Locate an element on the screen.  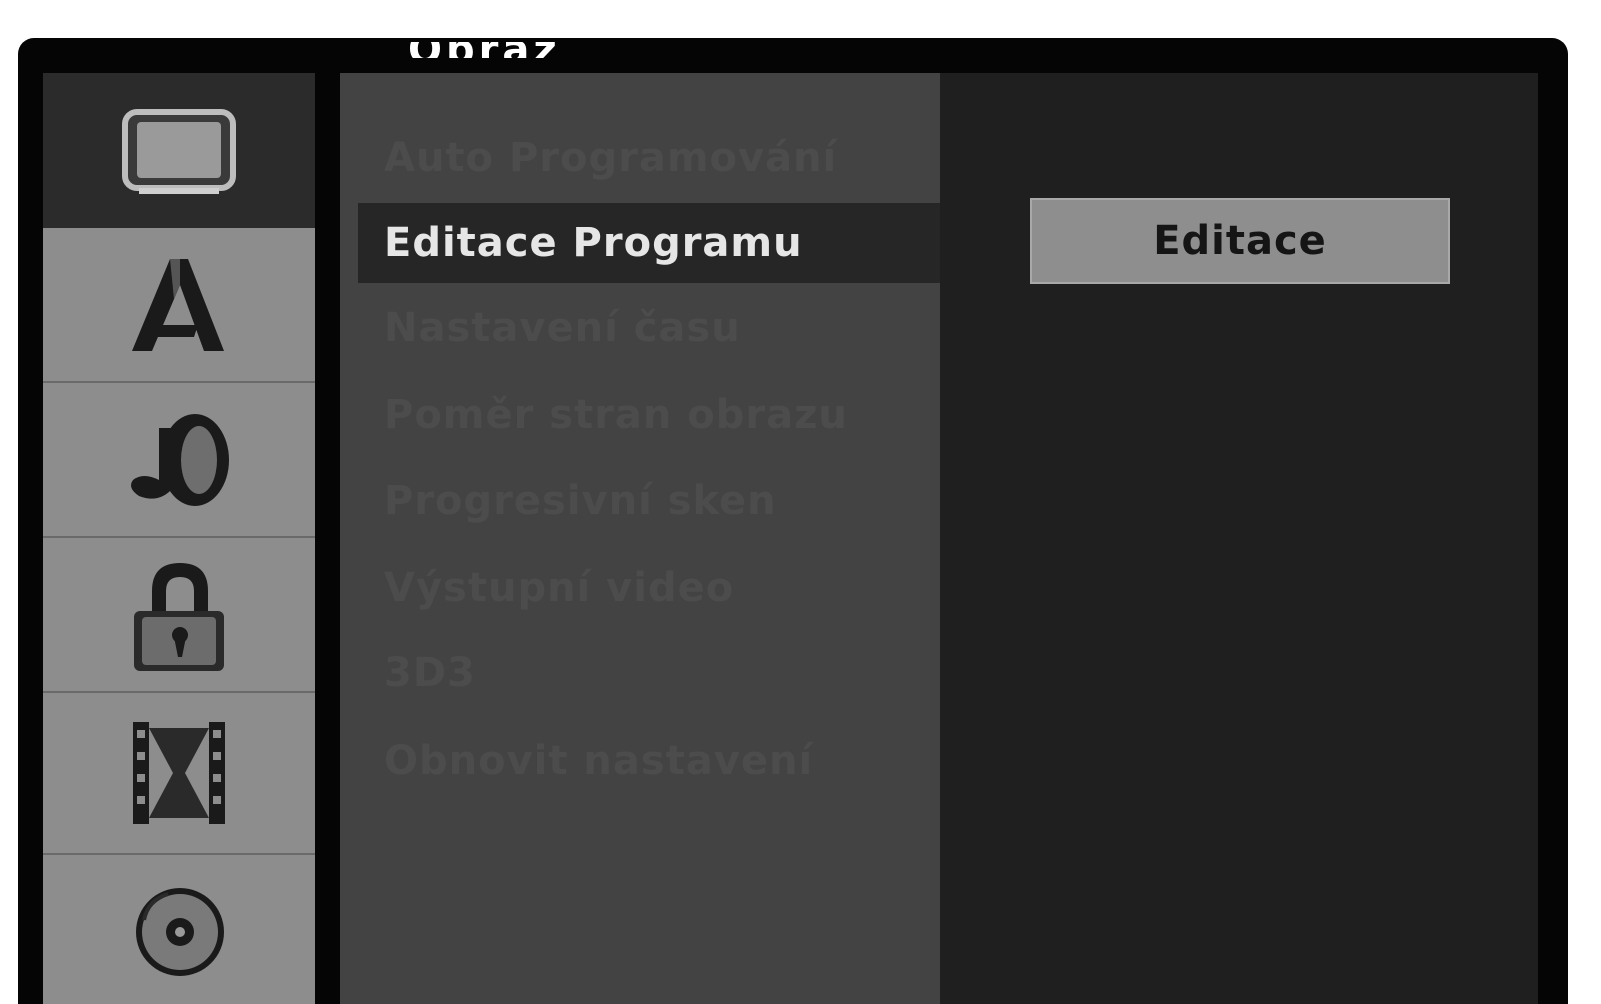
category-language is located at coordinates (179, 305).